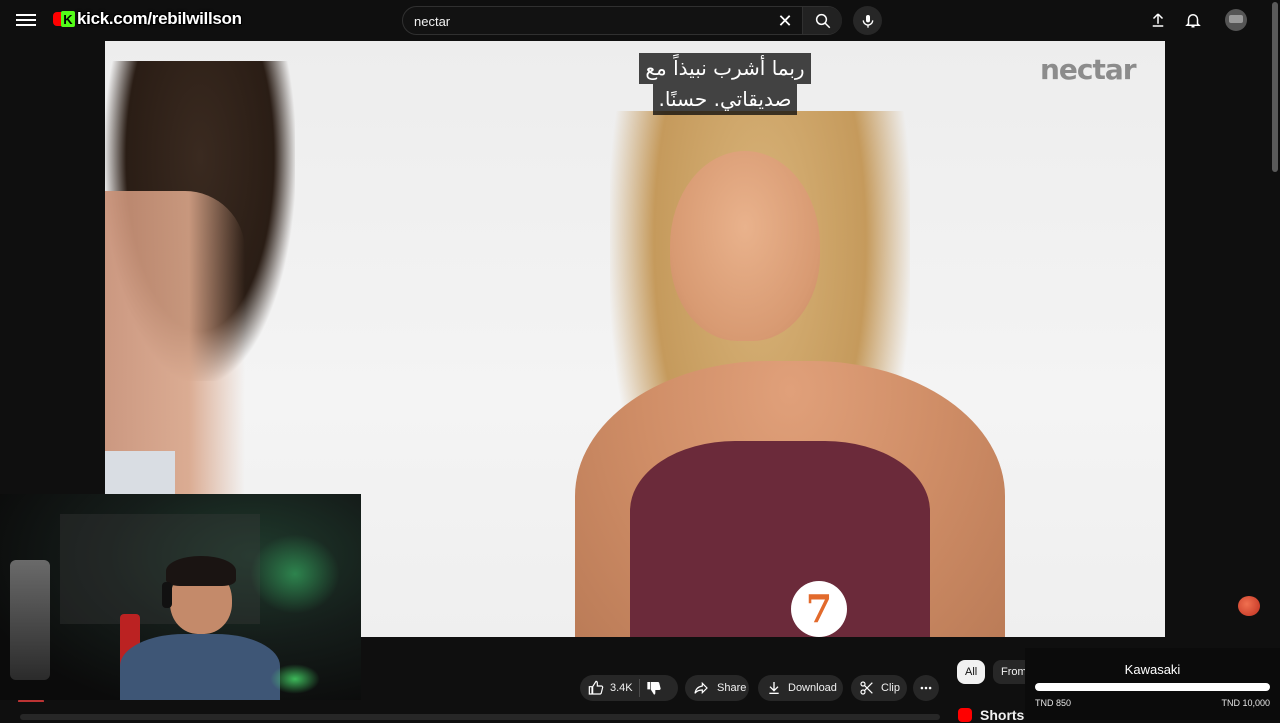 The width and height of the screenshot is (1280, 723). I want to click on headset-icon, so click(167, 595).